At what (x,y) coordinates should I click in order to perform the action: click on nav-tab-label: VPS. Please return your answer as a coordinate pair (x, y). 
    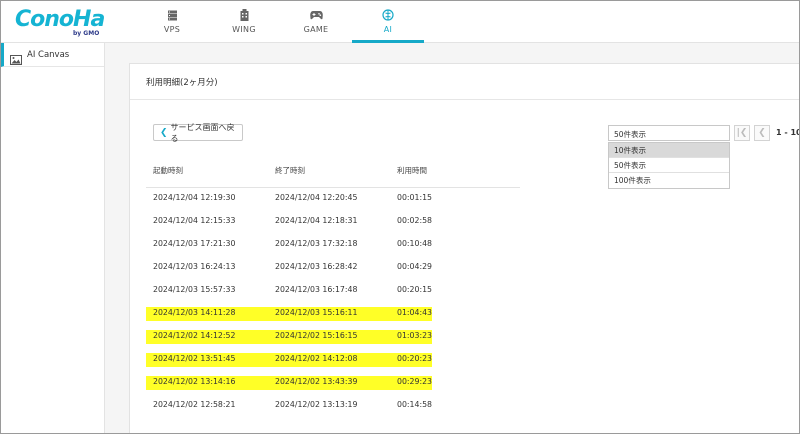
    Looking at the image, I should click on (172, 29).